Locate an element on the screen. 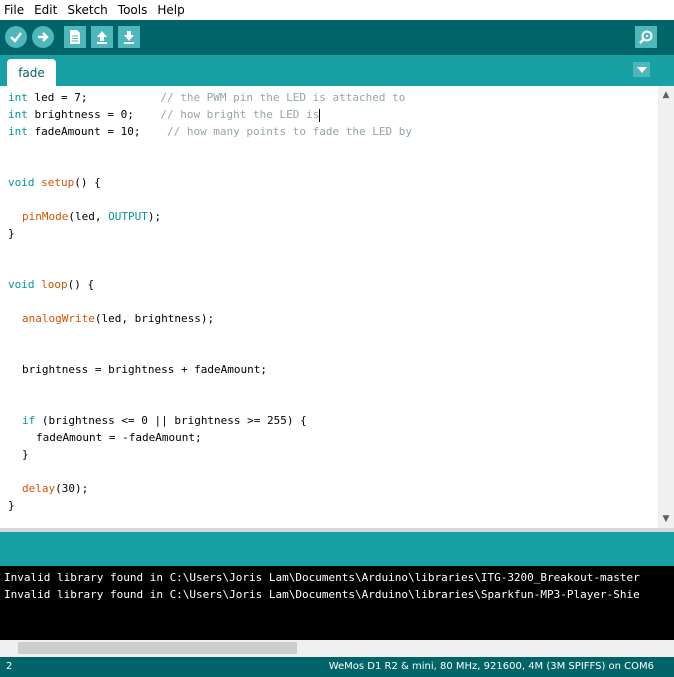 The height and width of the screenshot is (677, 674). verify-button is located at coordinates (16, 37).